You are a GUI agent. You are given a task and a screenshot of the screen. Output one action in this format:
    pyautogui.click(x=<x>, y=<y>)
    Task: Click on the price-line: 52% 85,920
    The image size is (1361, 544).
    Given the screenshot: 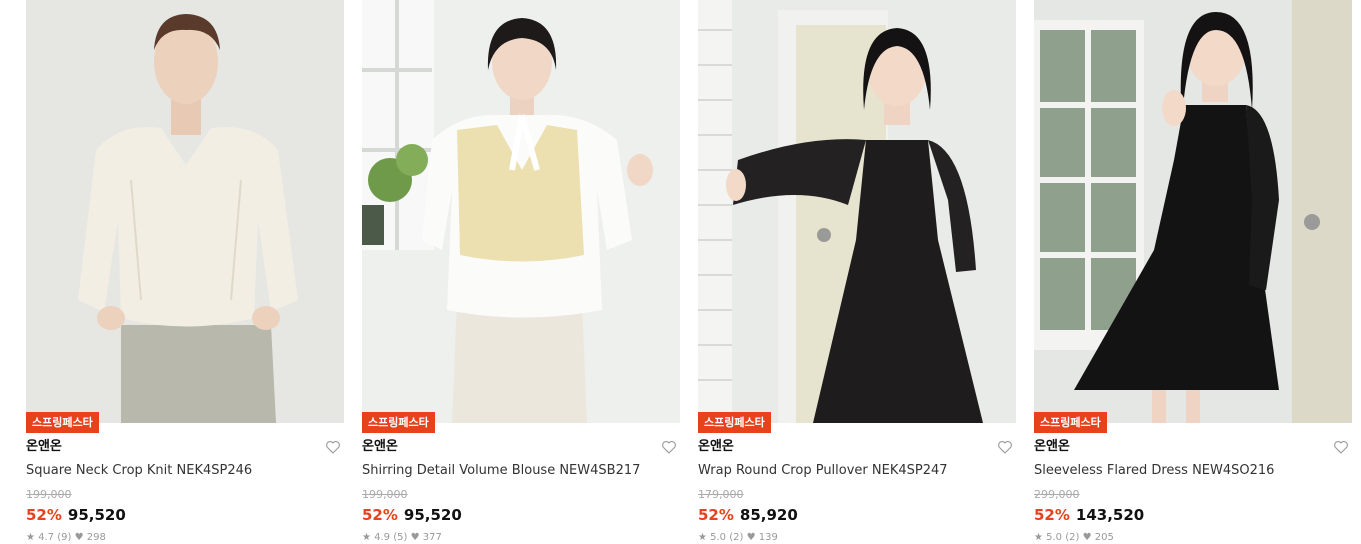 What is the action you would take?
    pyautogui.click(x=748, y=515)
    